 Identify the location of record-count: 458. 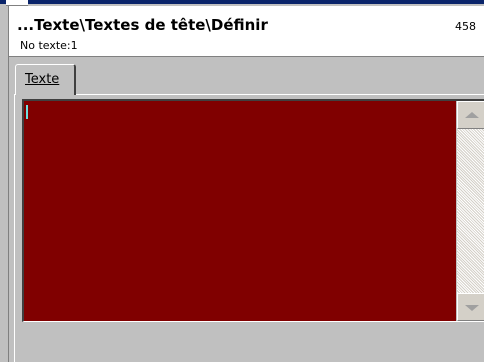
(465, 26).